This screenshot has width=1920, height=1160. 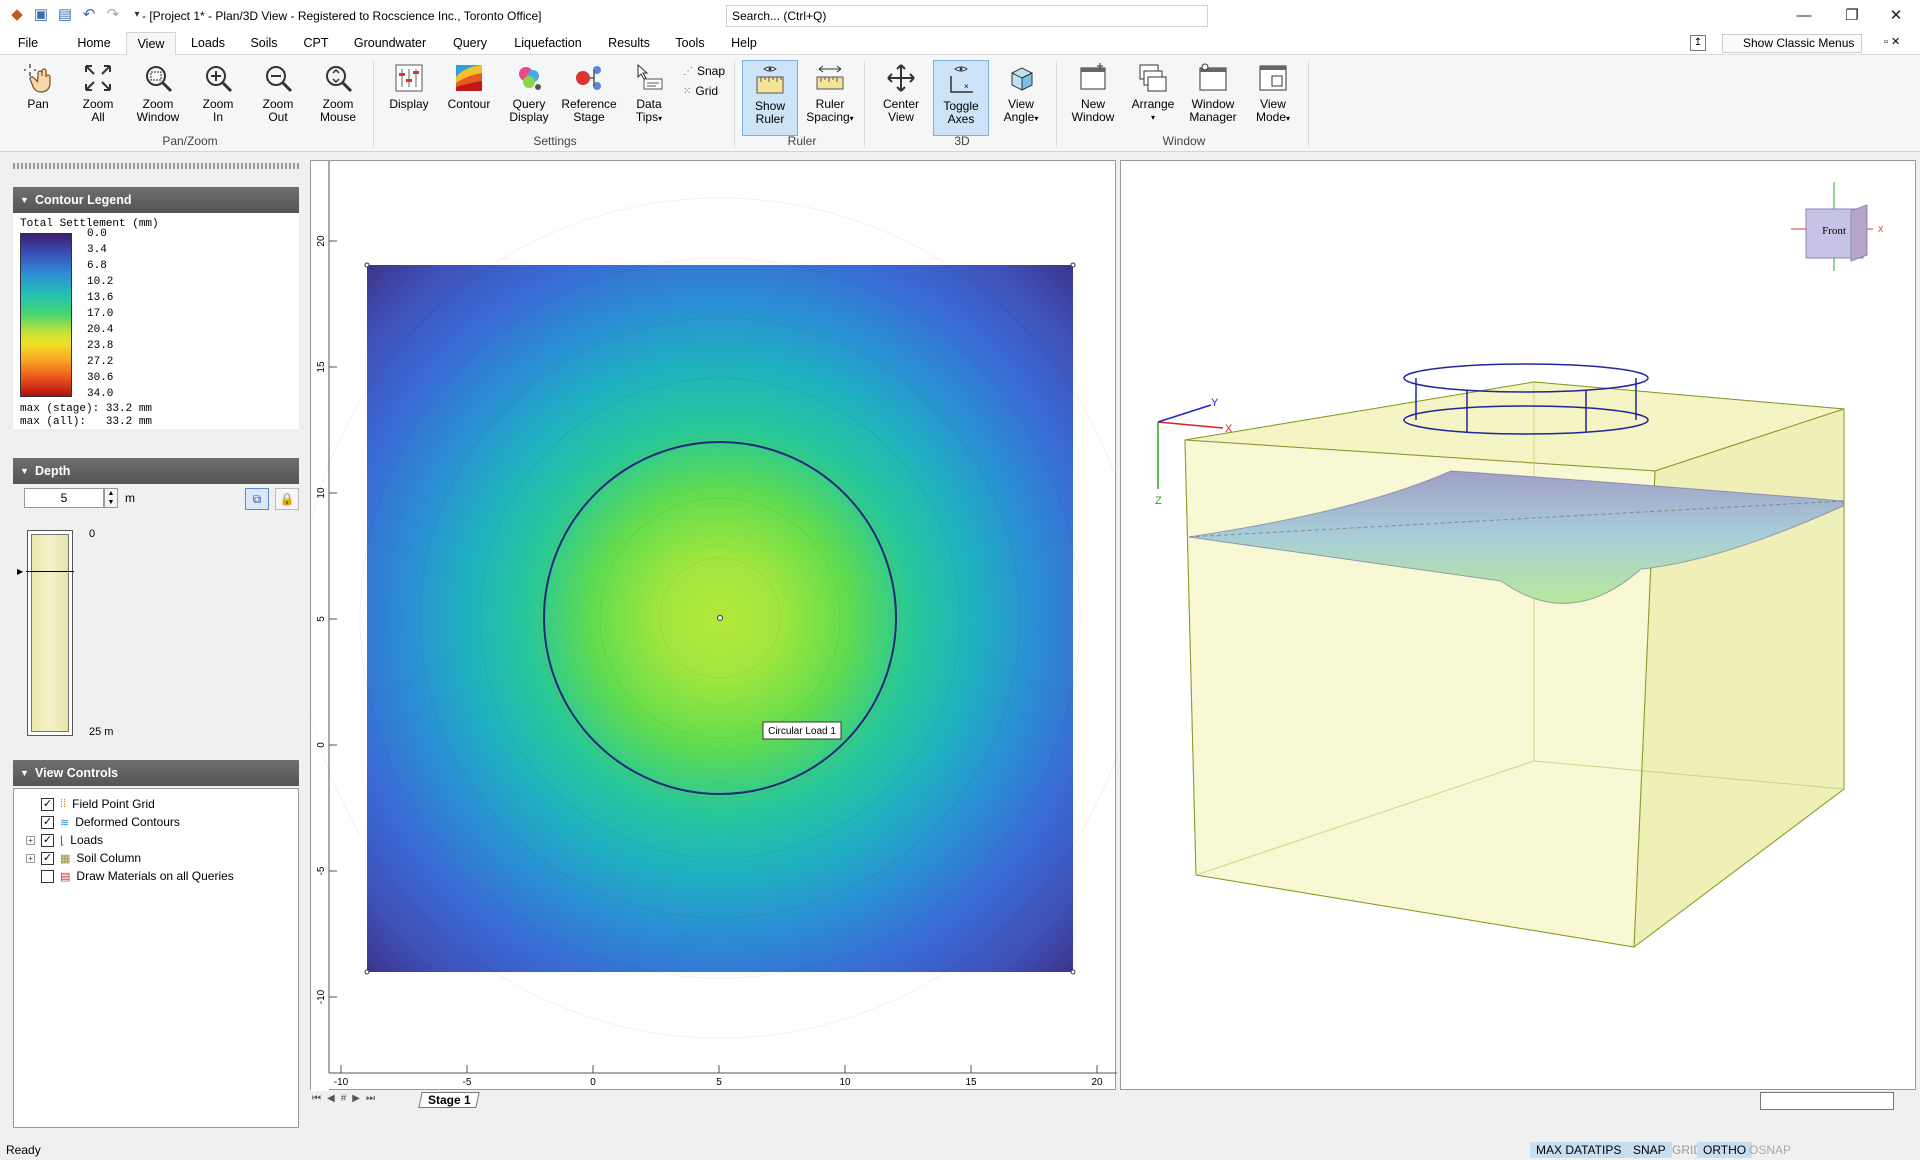 I want to click on view-controls-header: View Controls, so click(x=156, y=773).